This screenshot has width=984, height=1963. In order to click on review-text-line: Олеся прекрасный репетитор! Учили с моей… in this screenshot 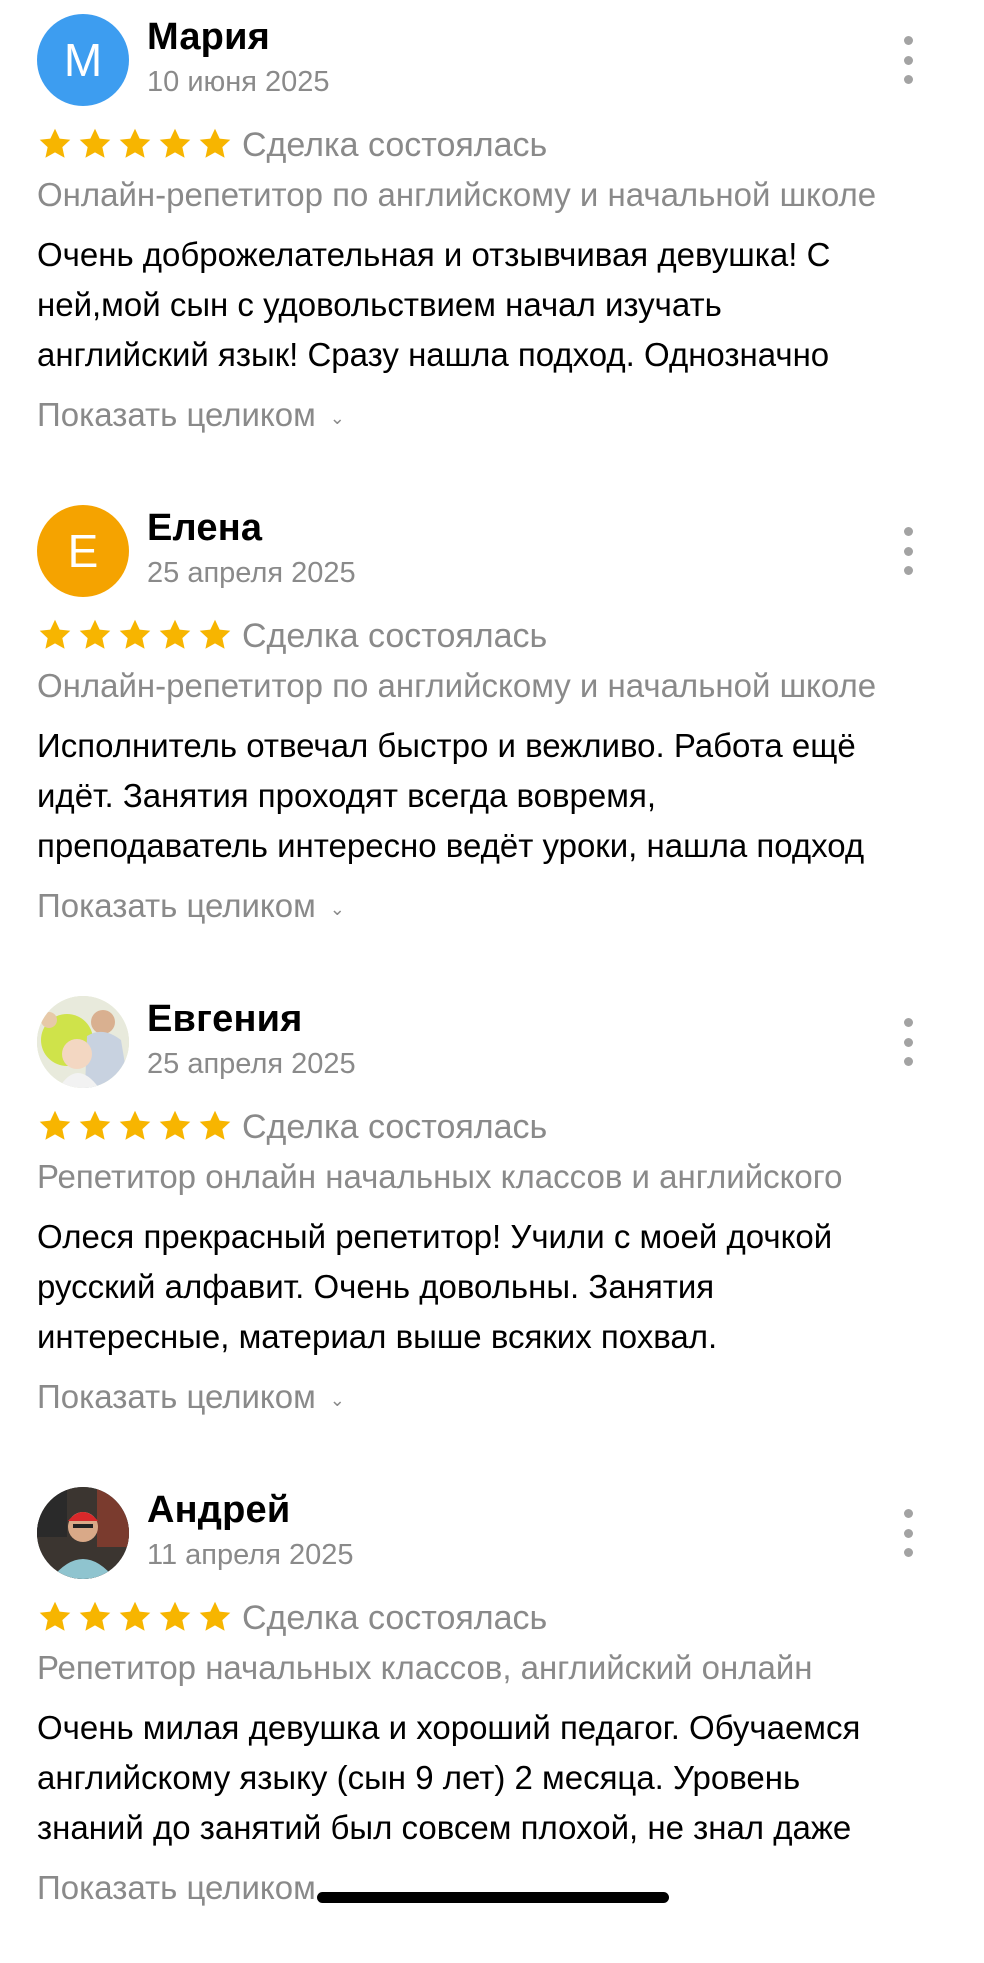, I will do `click(435, 1236)`.